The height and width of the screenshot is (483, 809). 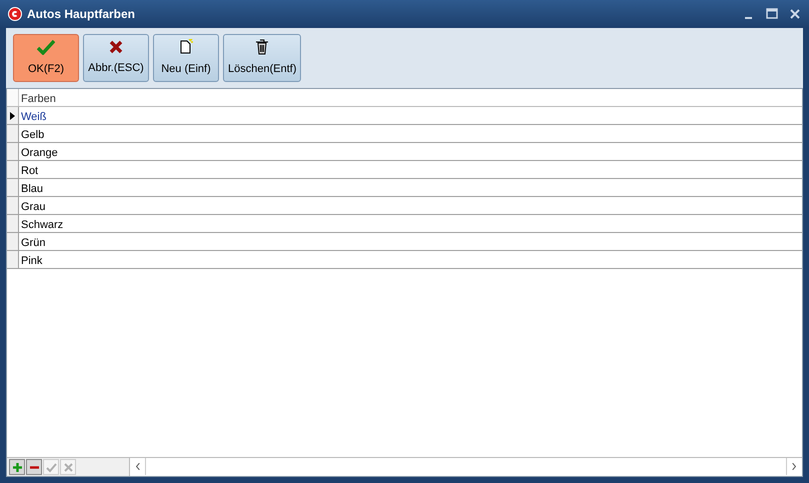 I want to click on table-cell: Grün, so click(x=410, y=241).